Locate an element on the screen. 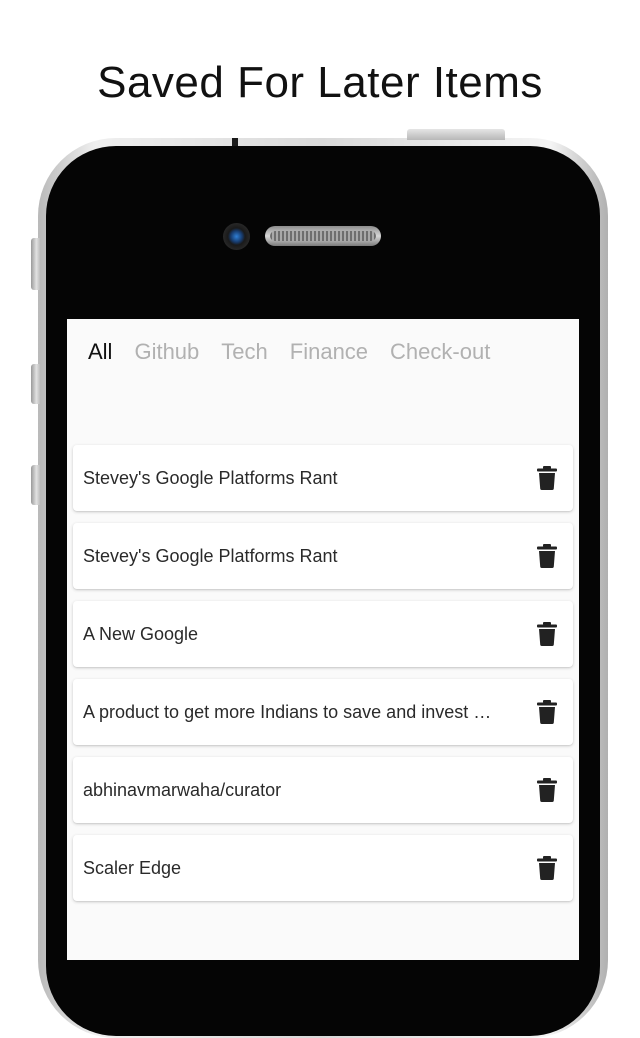  item-title: Scaler Edge is located at coordinates (132, 867).